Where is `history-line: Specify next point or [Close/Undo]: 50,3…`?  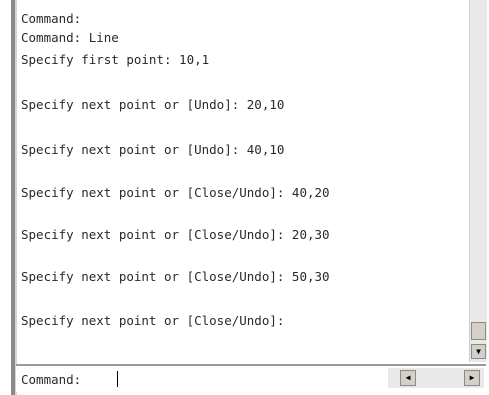 history-line: Specify next point or [Close/Undo]: 50,3… is located at coordinates (175, 276).